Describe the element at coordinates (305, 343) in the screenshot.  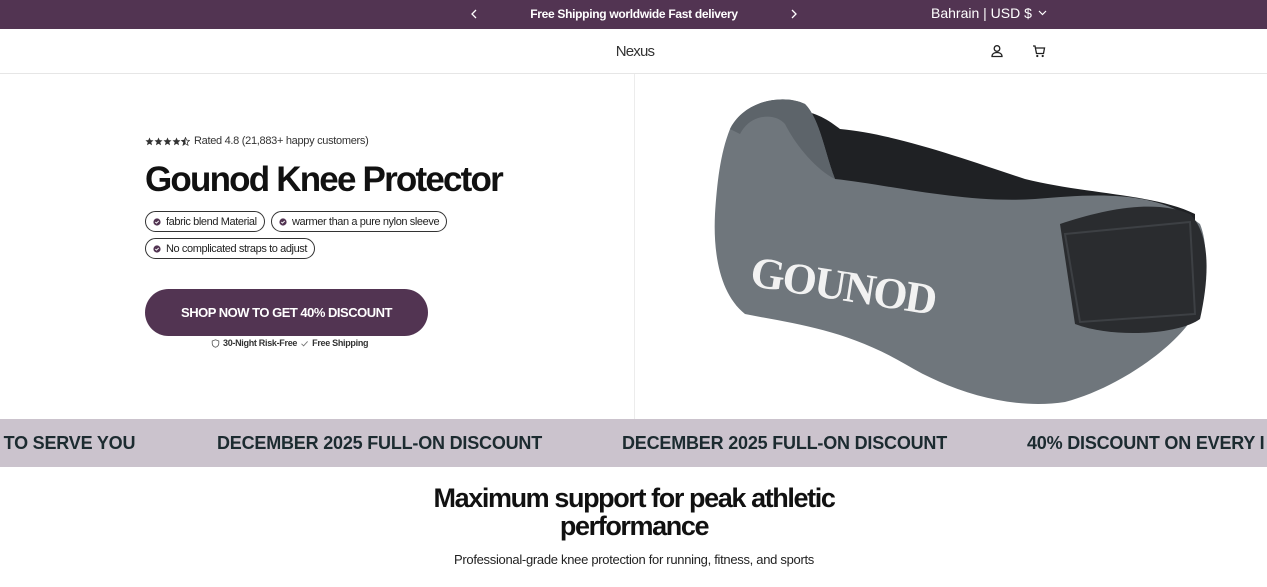
I see `check-icon` at that location.